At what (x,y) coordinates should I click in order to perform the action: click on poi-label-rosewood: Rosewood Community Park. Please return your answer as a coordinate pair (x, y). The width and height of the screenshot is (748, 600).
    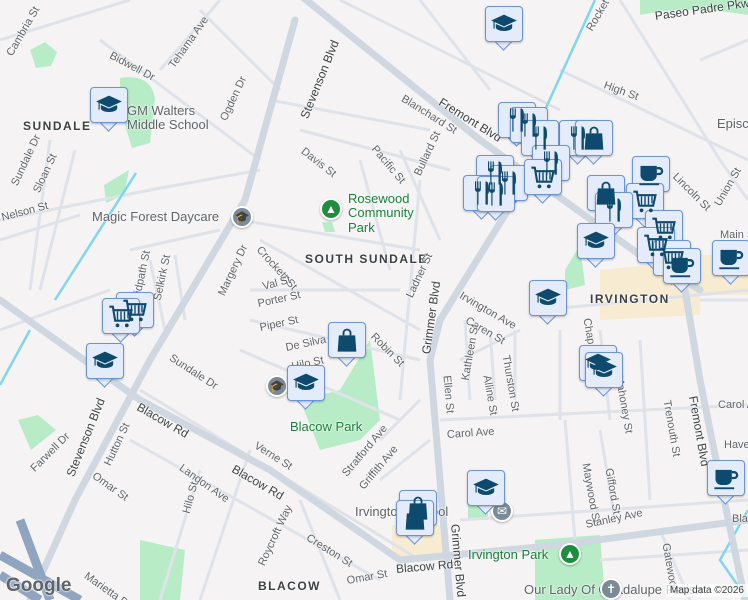
    Looking at the image, I should click on (388, 213).